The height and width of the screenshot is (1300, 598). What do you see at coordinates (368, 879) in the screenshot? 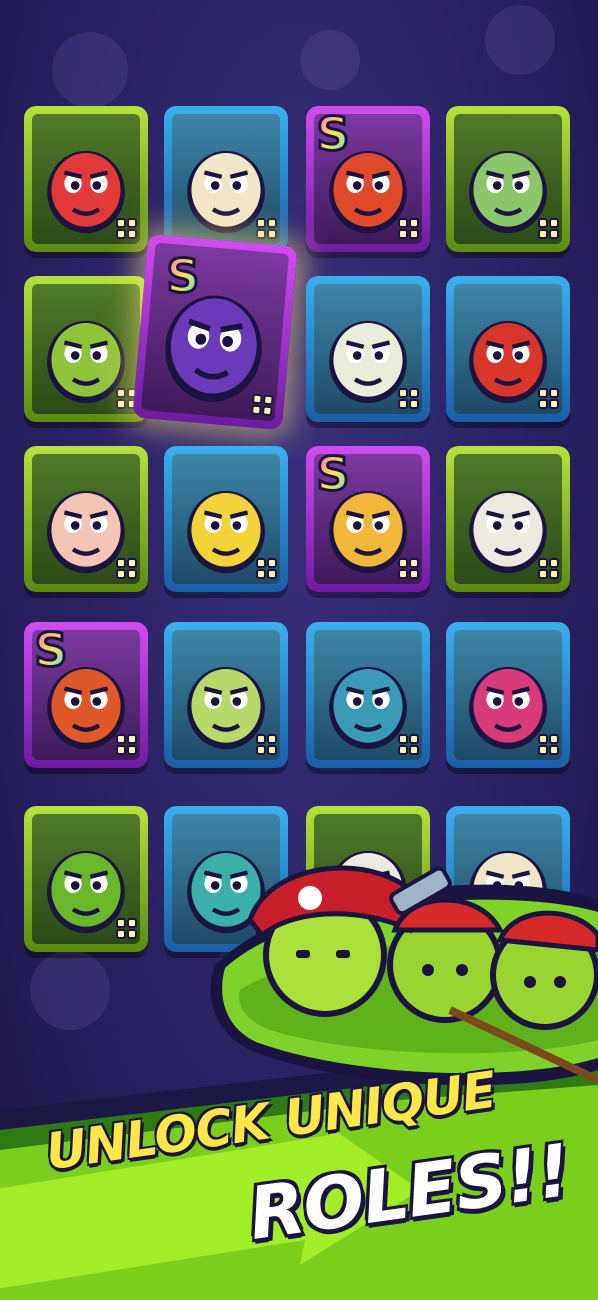
I see `character-card-onion` at bounding box center [368, 879].